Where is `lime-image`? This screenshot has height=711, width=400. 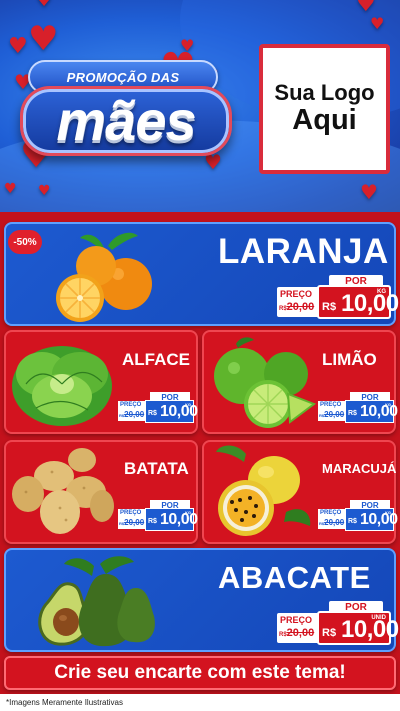
lime-image is located at coordinates (265, 382).